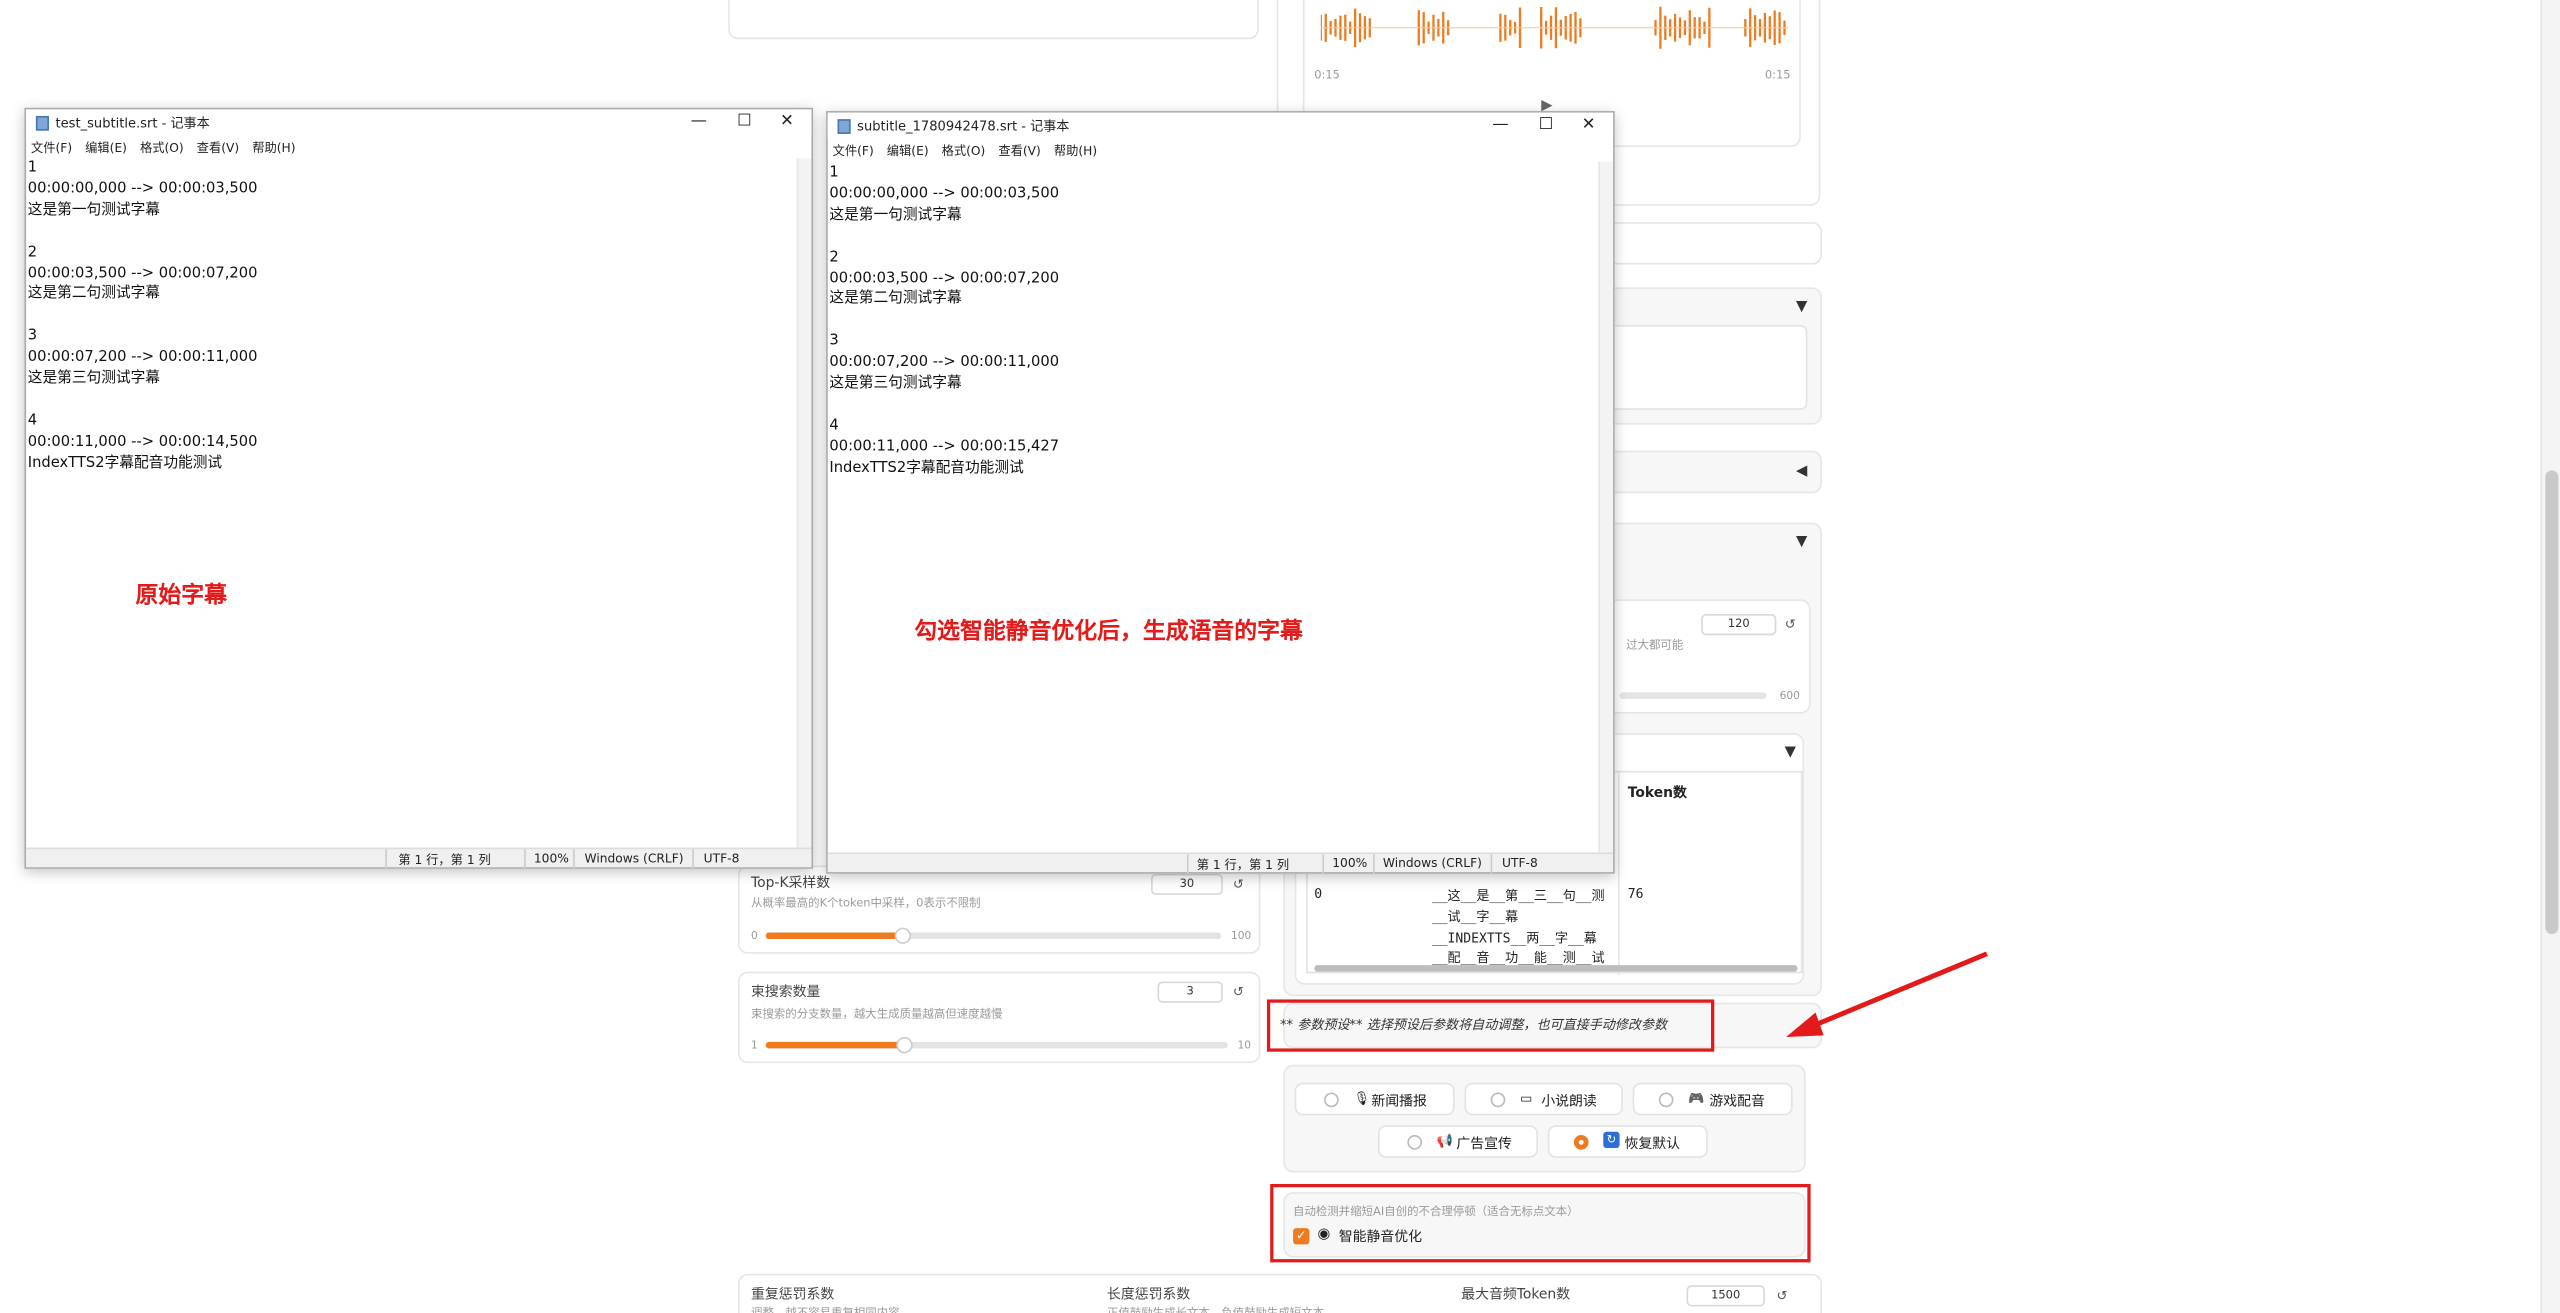 Image resolution: width=2560 pixels, height=1313 pixels. I want to click on table-scrollbar, so click(1556, 968).